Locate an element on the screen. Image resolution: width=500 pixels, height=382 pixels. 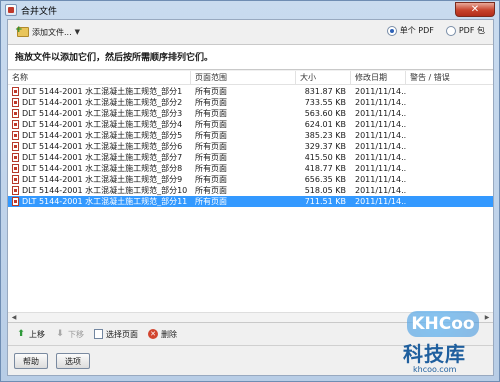
file-name-cell: DLT 5144-2001 水工混凝土施工规范_部分9 is located at coordinates (99, 179).